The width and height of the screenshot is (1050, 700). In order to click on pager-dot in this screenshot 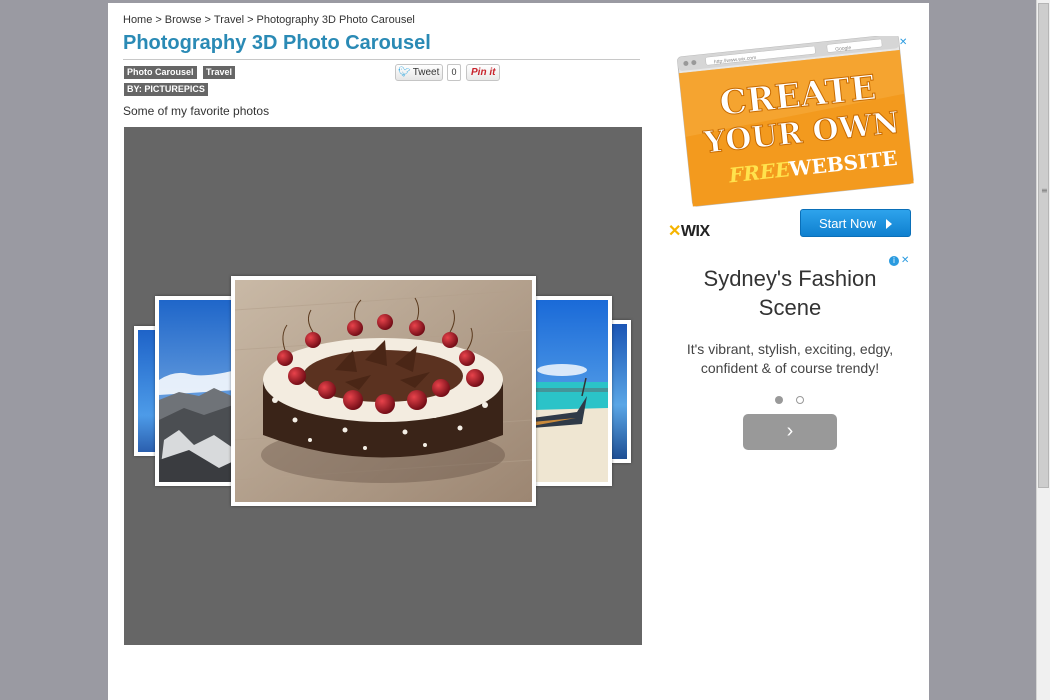, I will do `click(800, 400)`.